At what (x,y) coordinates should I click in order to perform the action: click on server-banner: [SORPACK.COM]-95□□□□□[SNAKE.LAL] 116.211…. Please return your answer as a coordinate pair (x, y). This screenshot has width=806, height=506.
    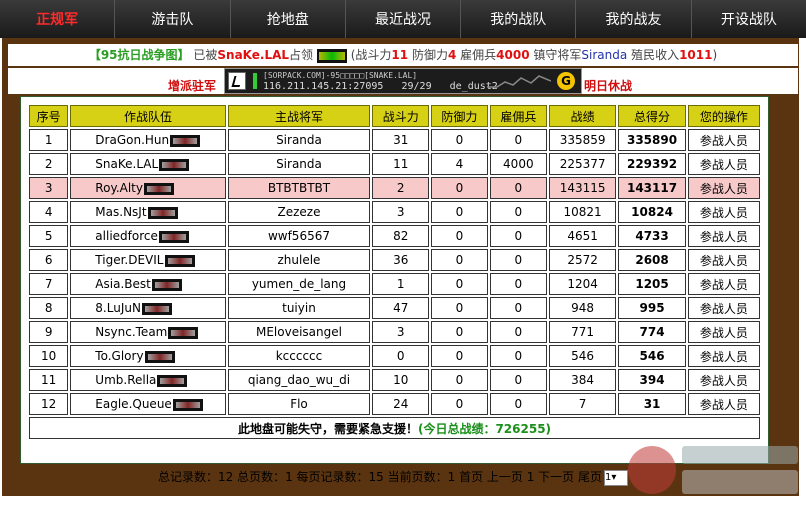
    Looking at the image, I should click on (403, 81).